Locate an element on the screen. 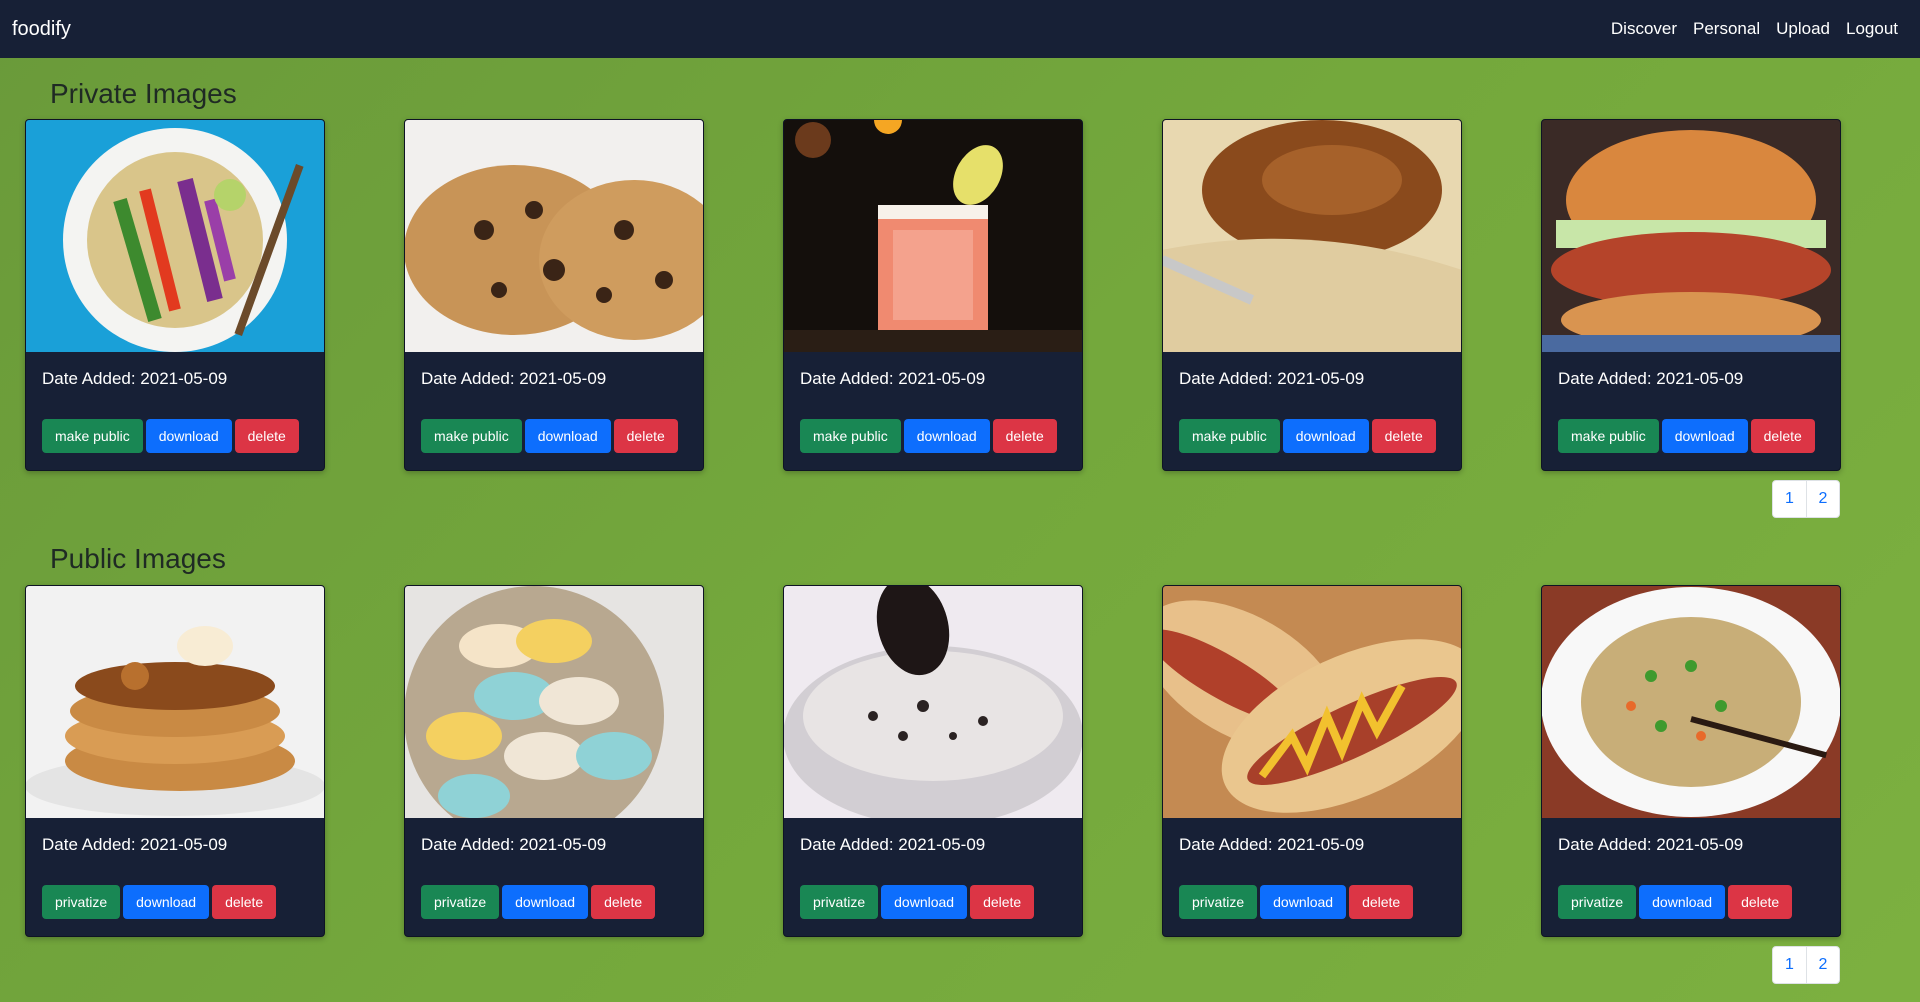 This screenshot has height=1002, width=1920. fried-rice-image is located at coordinates (1691, 702).